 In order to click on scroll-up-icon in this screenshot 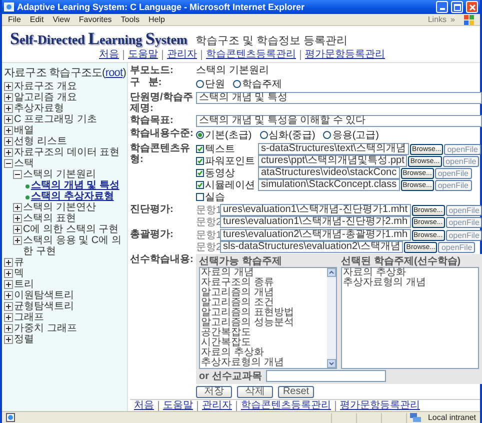, I will do `click(331, 272)`.